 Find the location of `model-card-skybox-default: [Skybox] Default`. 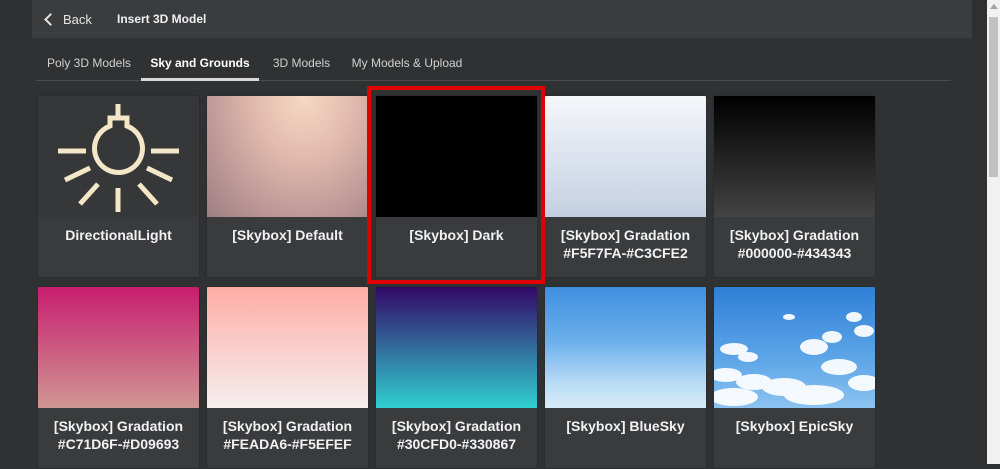

model-card-skybox-default: [Skybox] Default is located at coordinates (287, 186).